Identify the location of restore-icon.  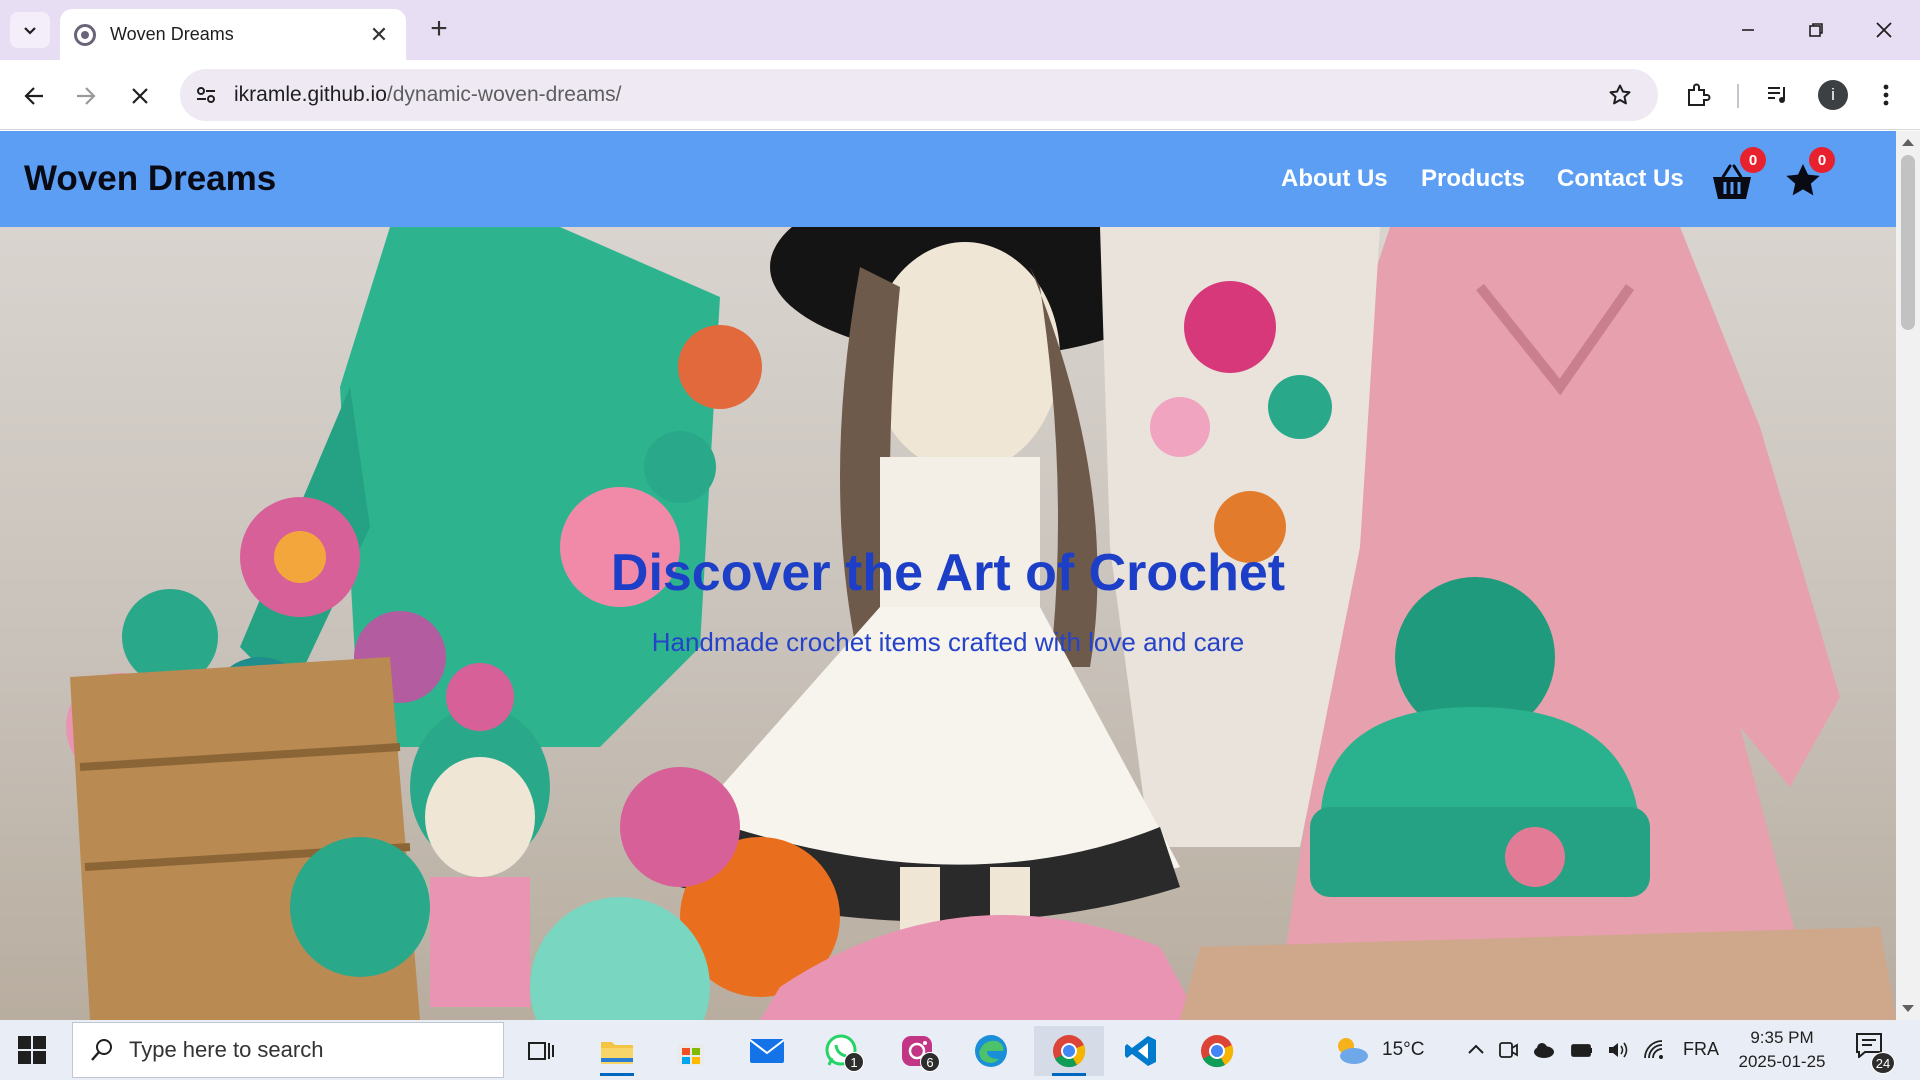
(1816, 30).